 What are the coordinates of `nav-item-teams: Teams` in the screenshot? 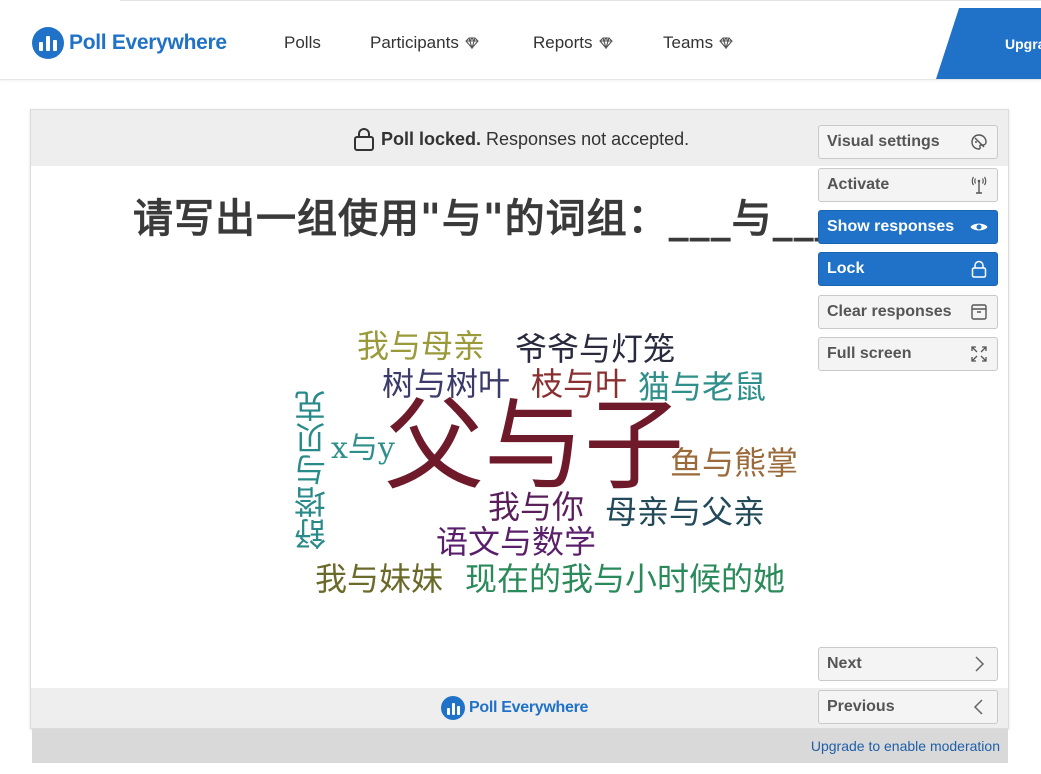 It's located at (698, 43).